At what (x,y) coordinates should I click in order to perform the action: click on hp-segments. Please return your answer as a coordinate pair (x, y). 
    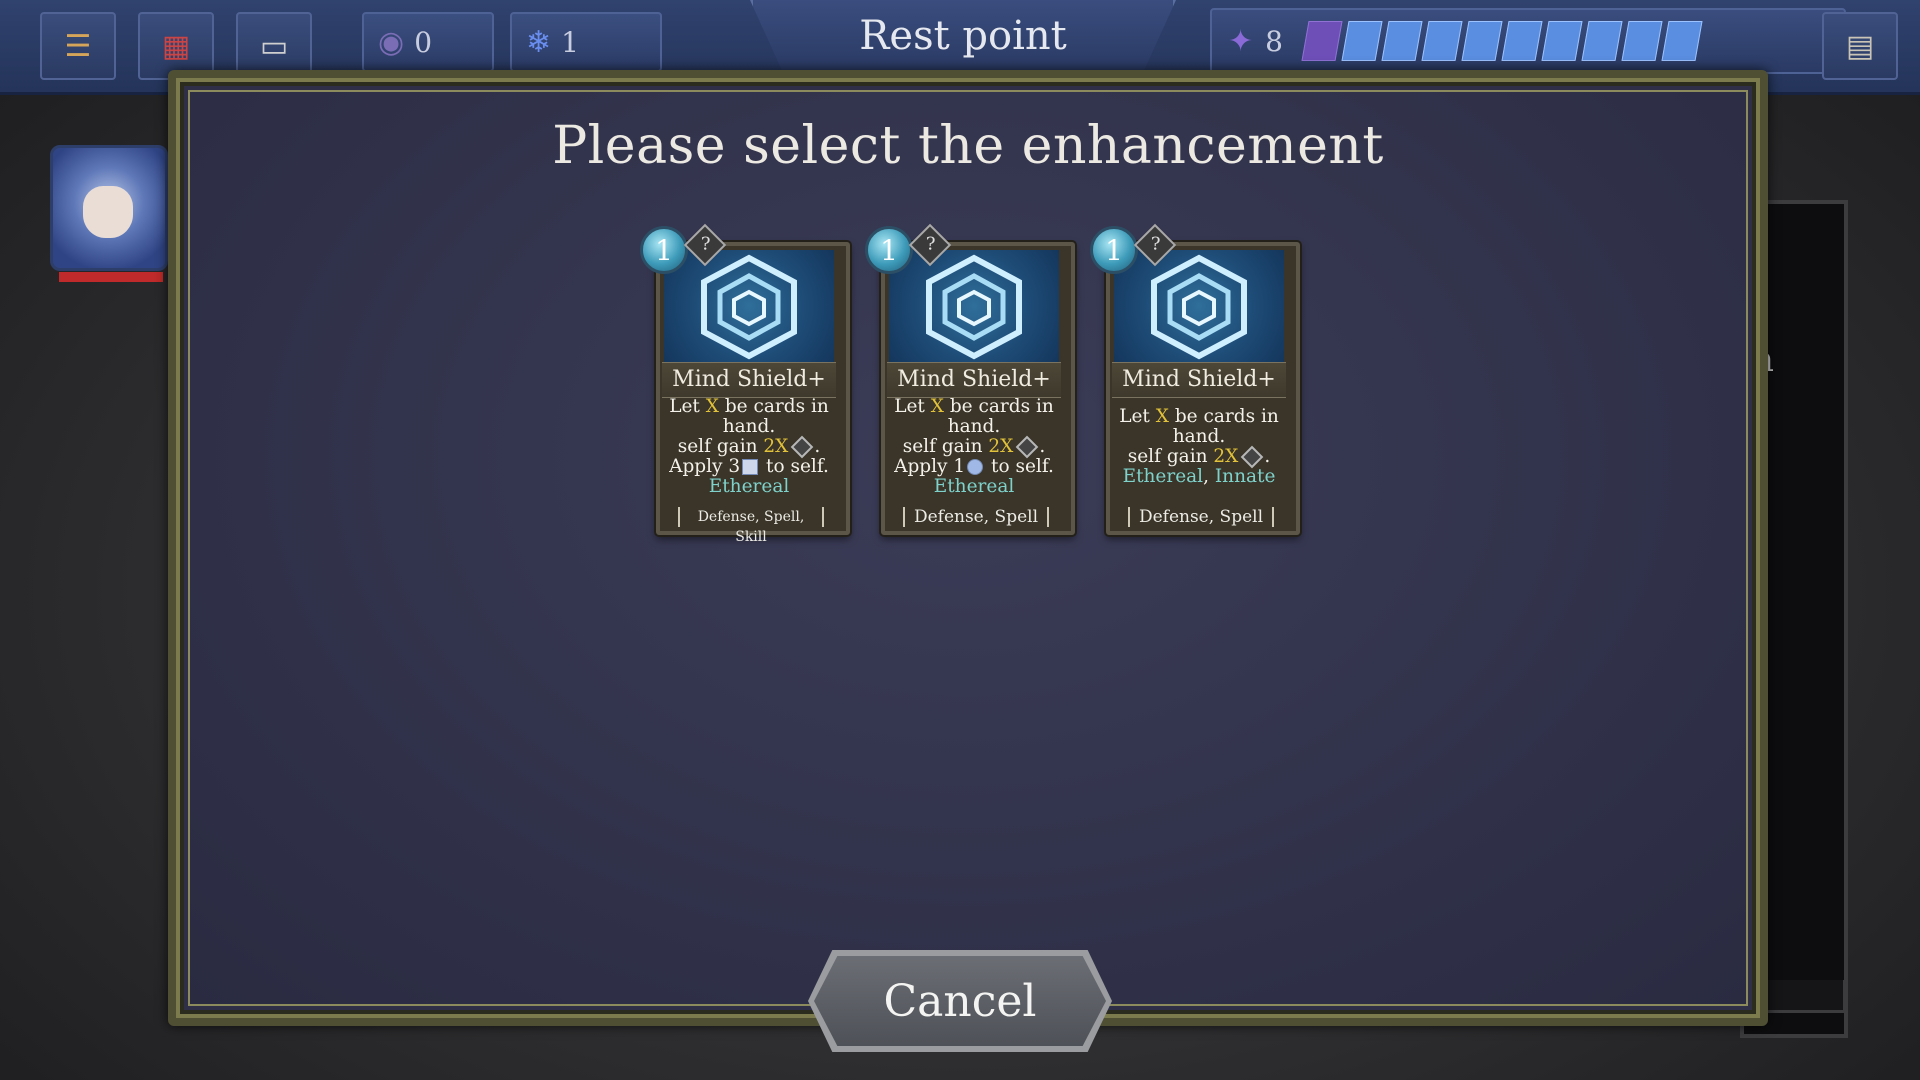
    Looking at the image, I should click on (1502, 41).